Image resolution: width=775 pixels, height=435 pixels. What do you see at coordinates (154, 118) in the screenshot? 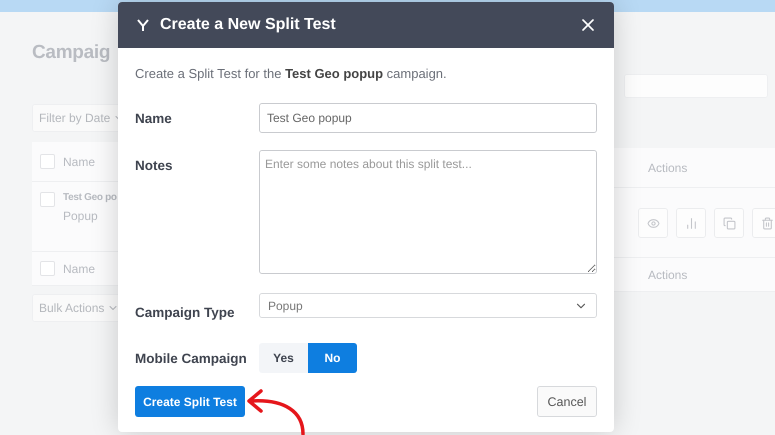
I see `field-label: Name` at bounding box center [154, 118].